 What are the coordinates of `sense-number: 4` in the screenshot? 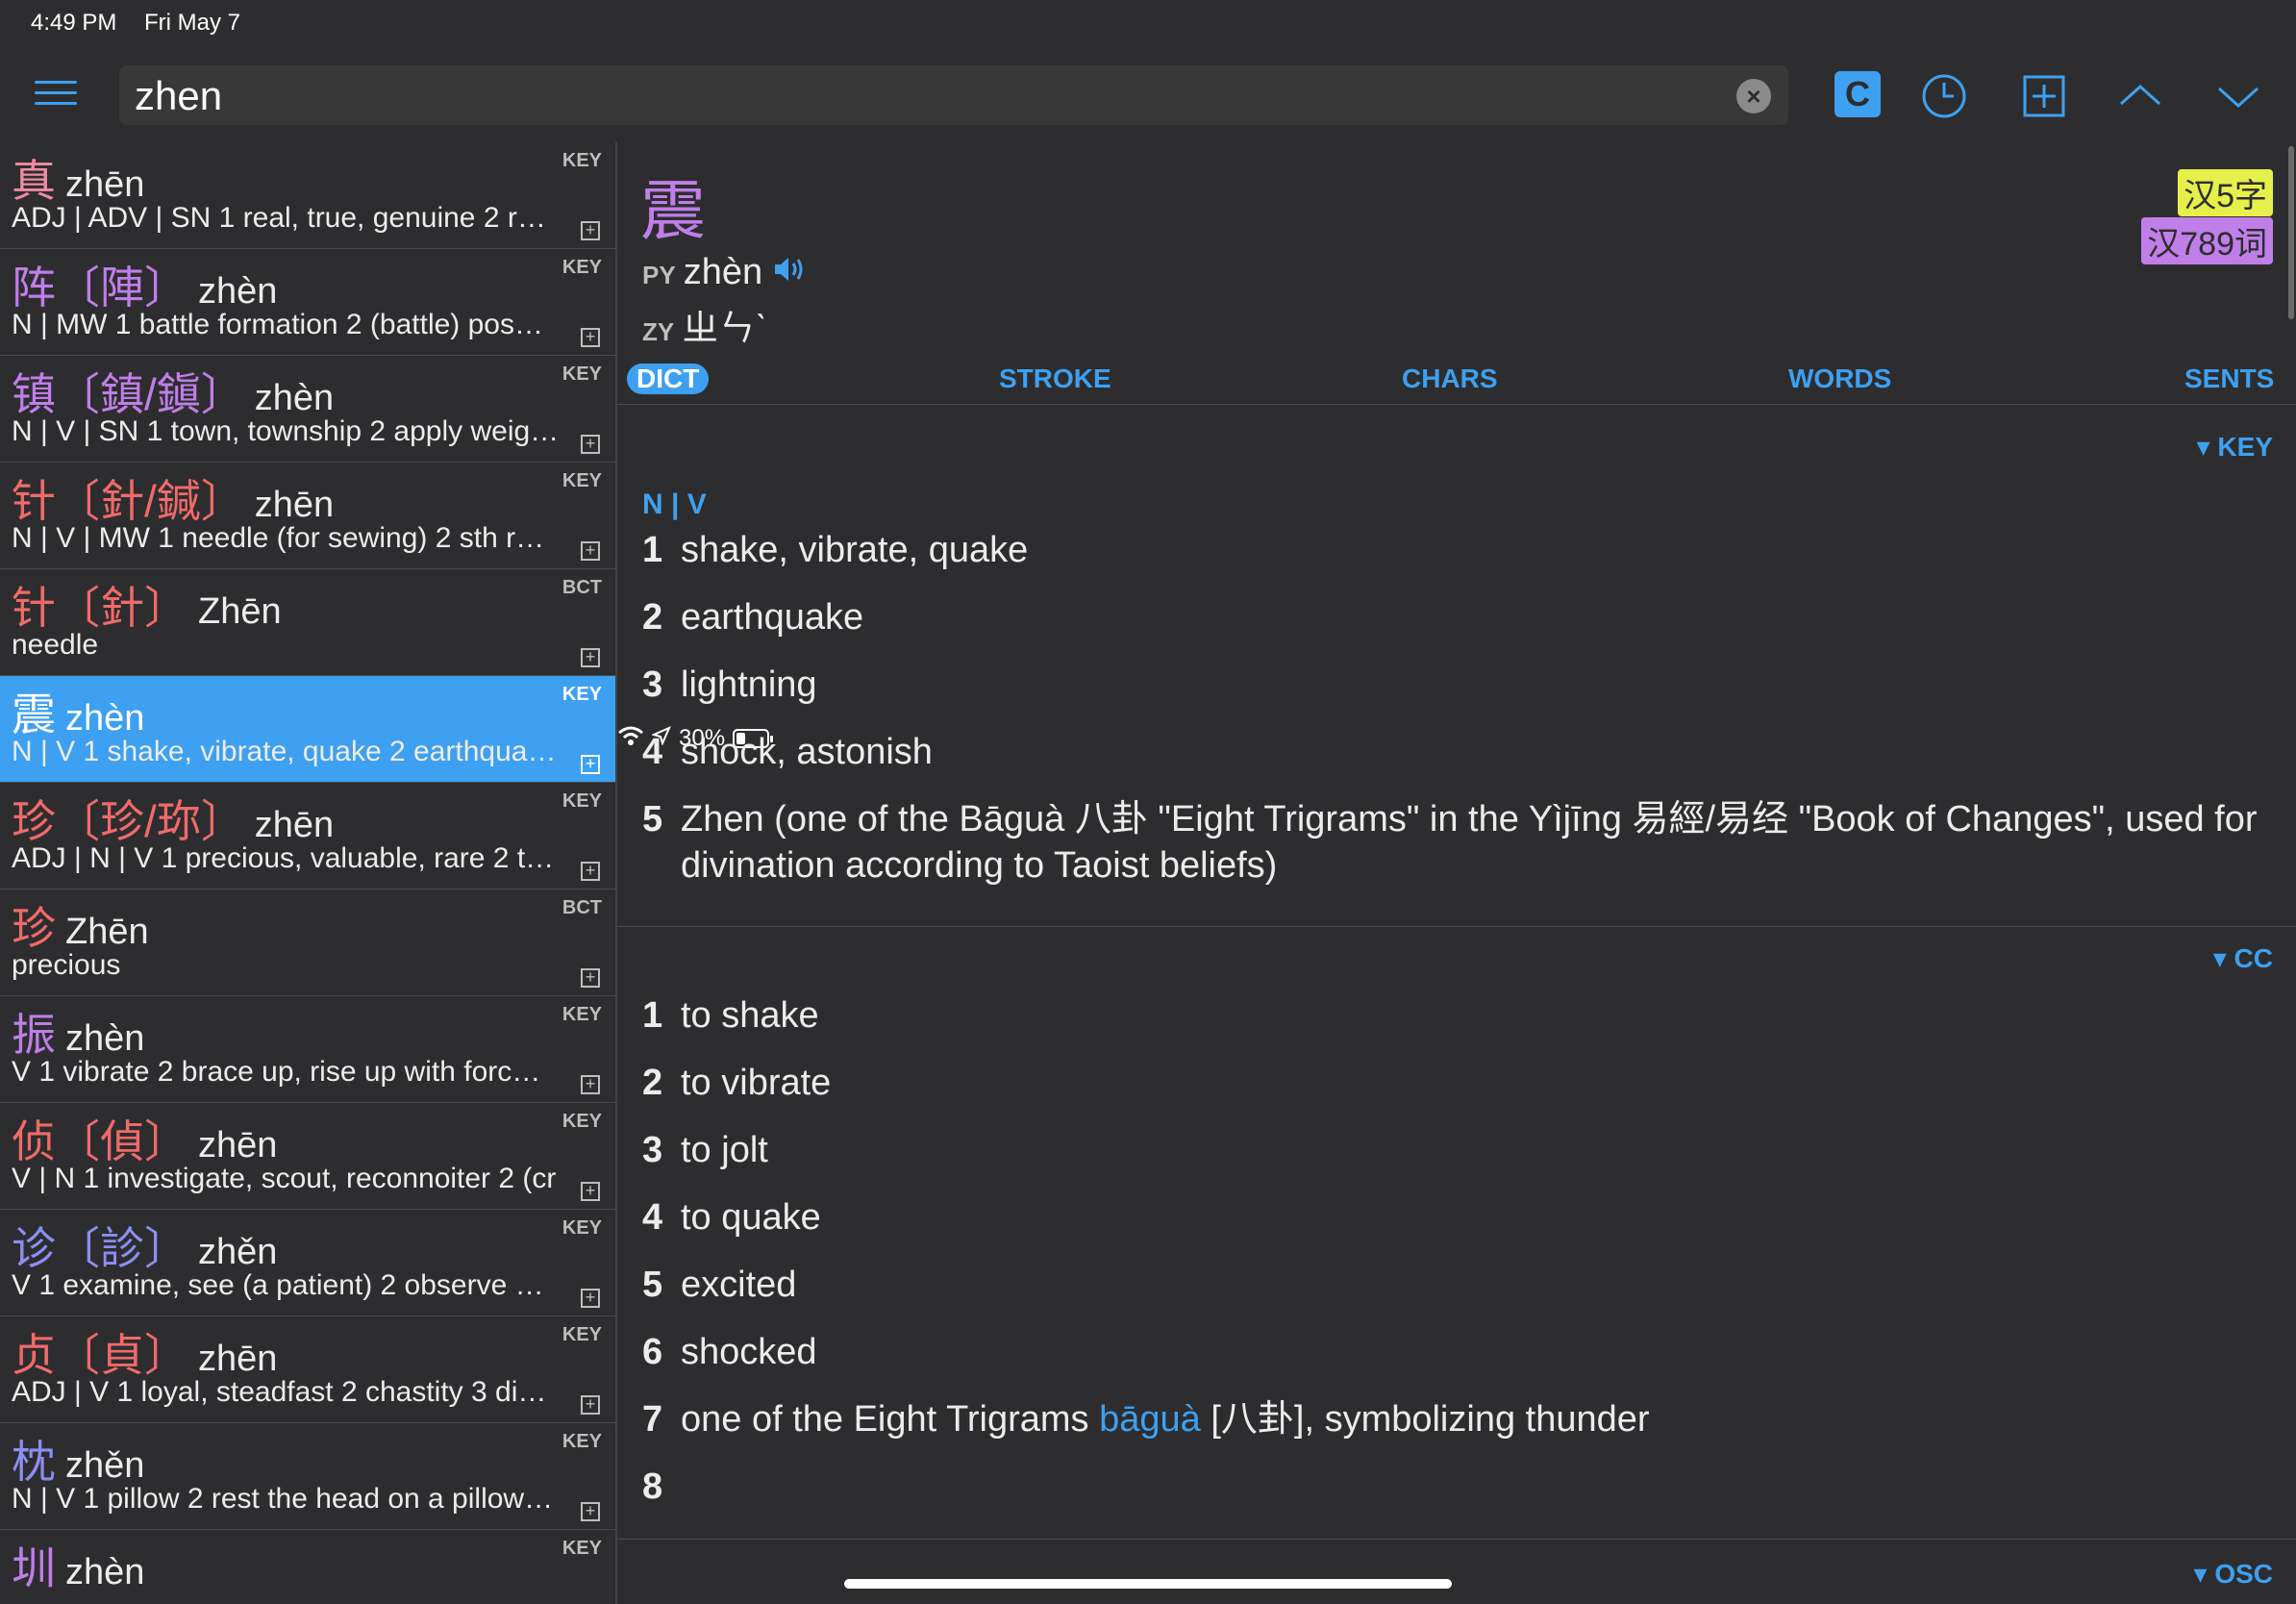 It's located at (652, 1217).